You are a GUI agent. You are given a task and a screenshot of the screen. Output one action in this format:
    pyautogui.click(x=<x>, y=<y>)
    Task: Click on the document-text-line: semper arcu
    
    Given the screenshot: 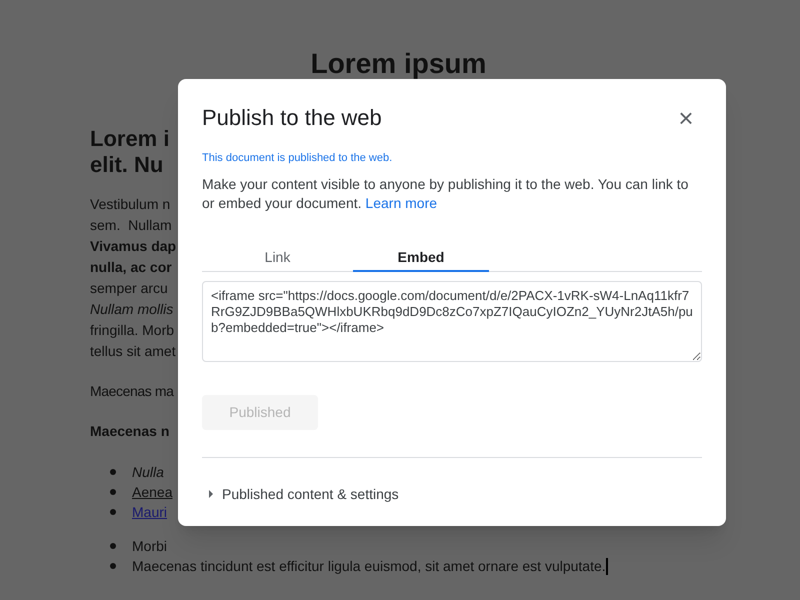 What is the action you would take?
    pyautogui.click(x=129, y=288)
    